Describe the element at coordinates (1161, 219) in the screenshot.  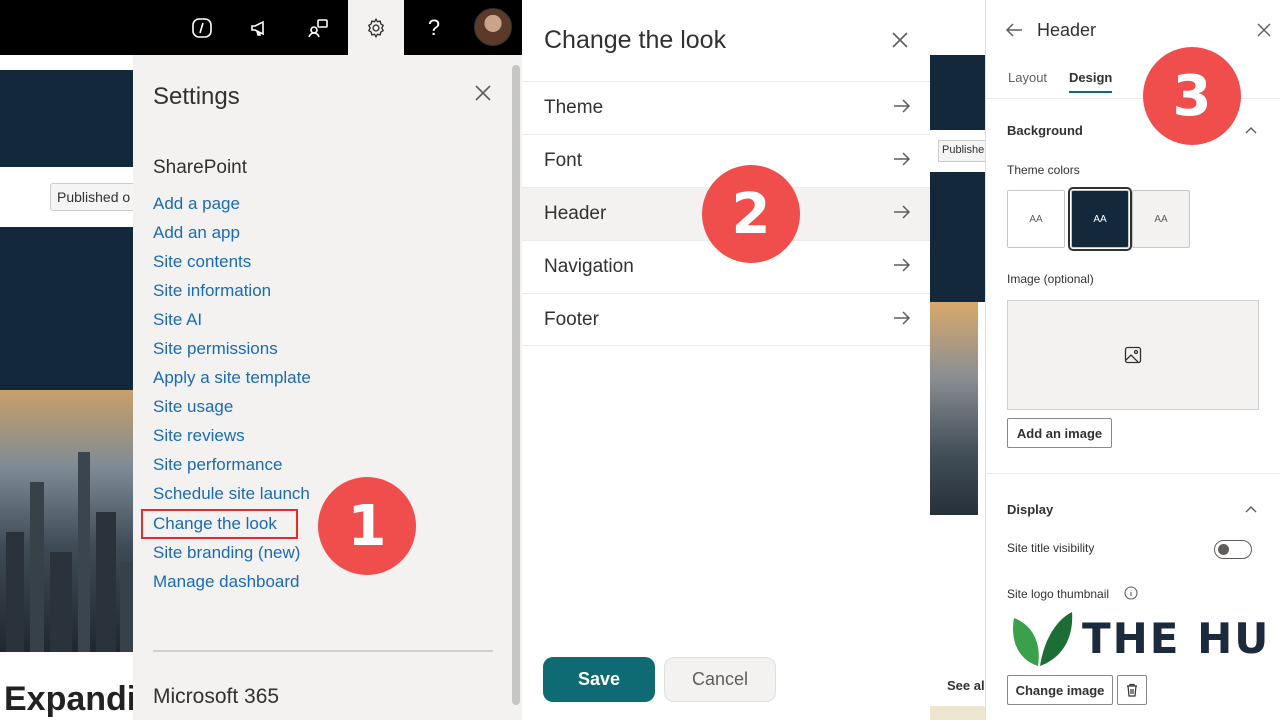
I see `theme-swatch-light: AA` at that location.